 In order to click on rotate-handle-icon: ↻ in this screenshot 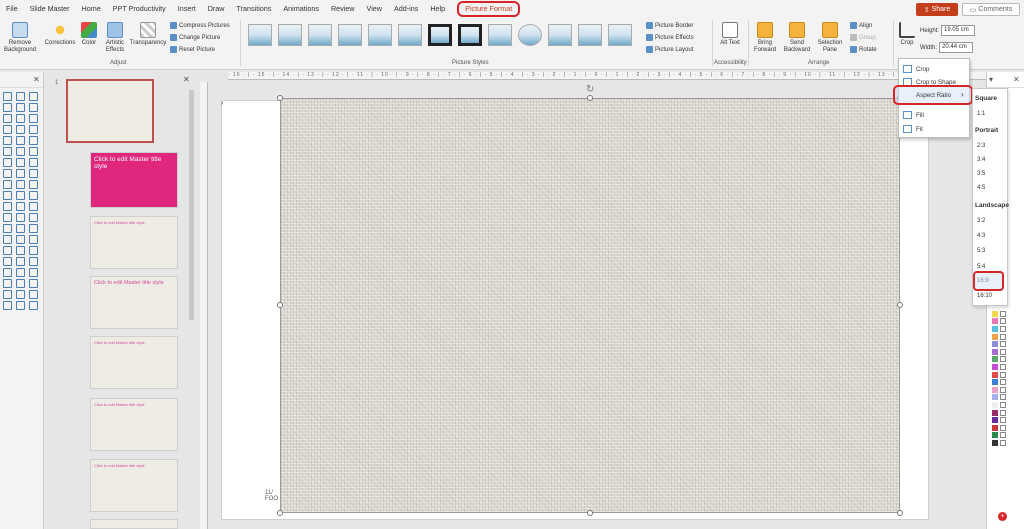, I will do `click(590, 89)`.